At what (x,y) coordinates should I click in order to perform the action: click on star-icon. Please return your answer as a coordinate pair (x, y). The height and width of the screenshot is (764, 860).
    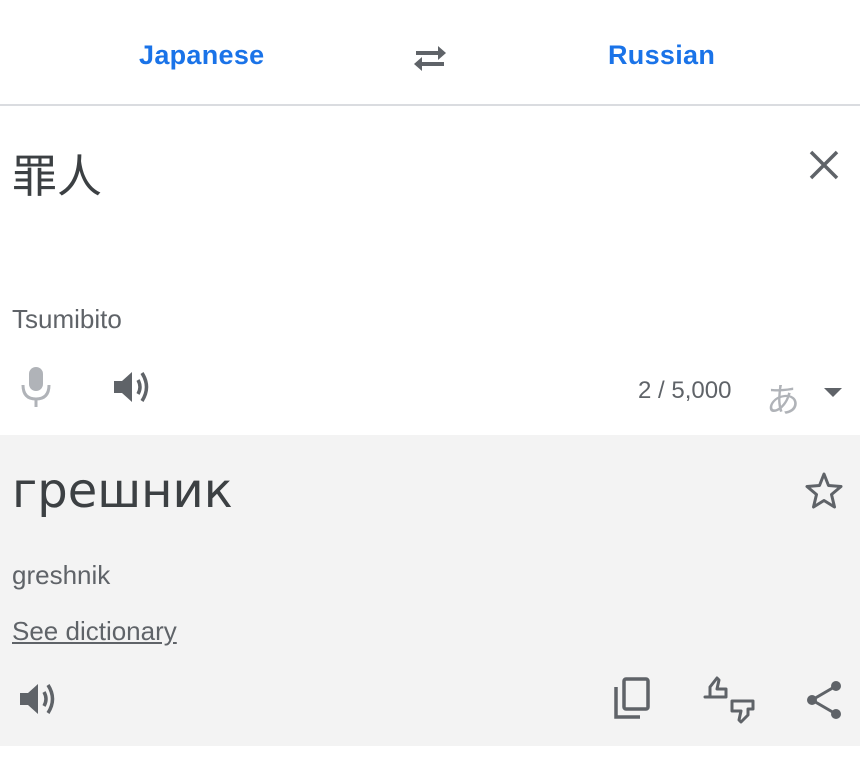
    Looking at the image, I should click on (824, 491).